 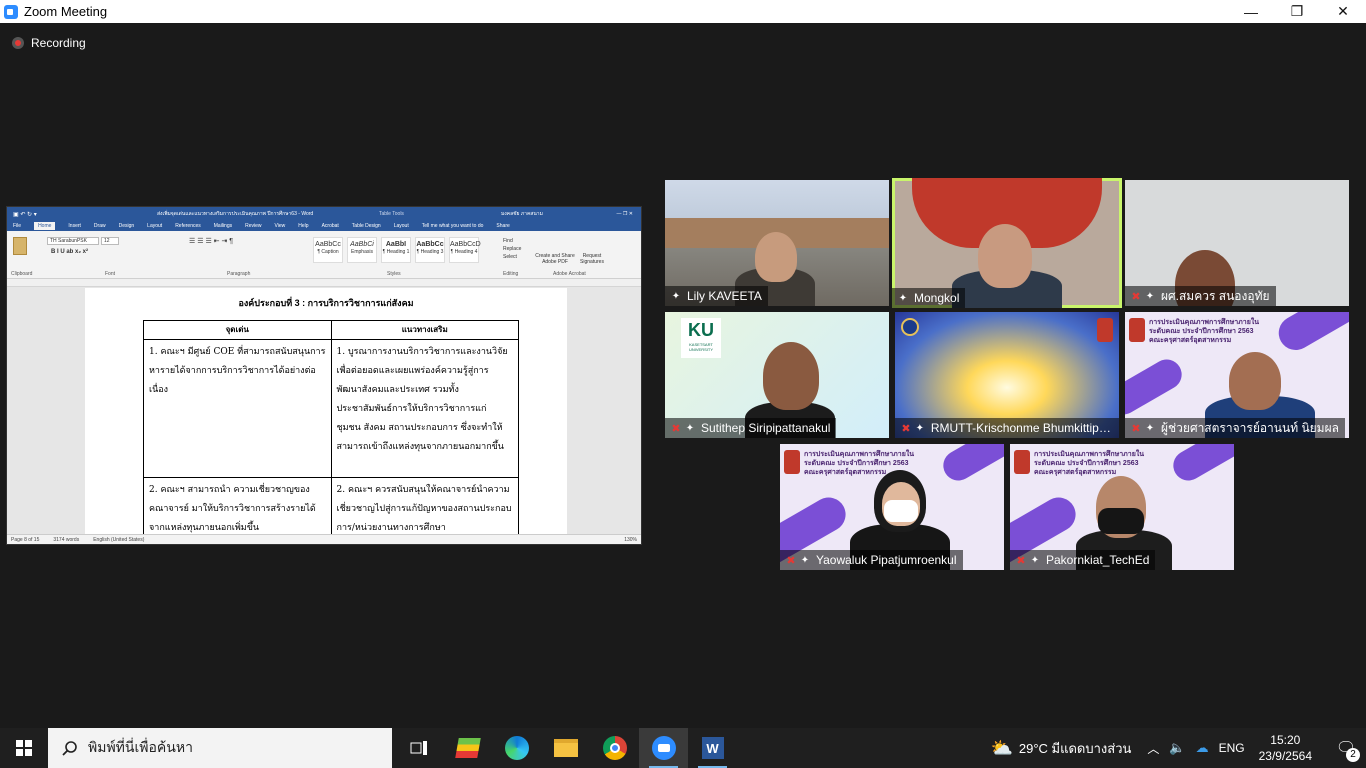 What do you see at coordinates (330, 226) in the screenshot?
I see `word-tab: Acrobat` at bounding box center [330, 226].